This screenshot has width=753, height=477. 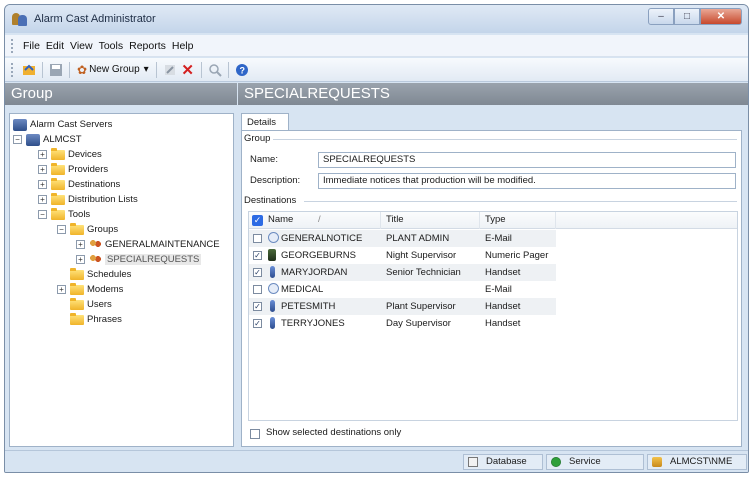 What do you see at coordinates (721, 16) in the screenshot?
I see `close-button: ✕` at bounding box center [721, 16].